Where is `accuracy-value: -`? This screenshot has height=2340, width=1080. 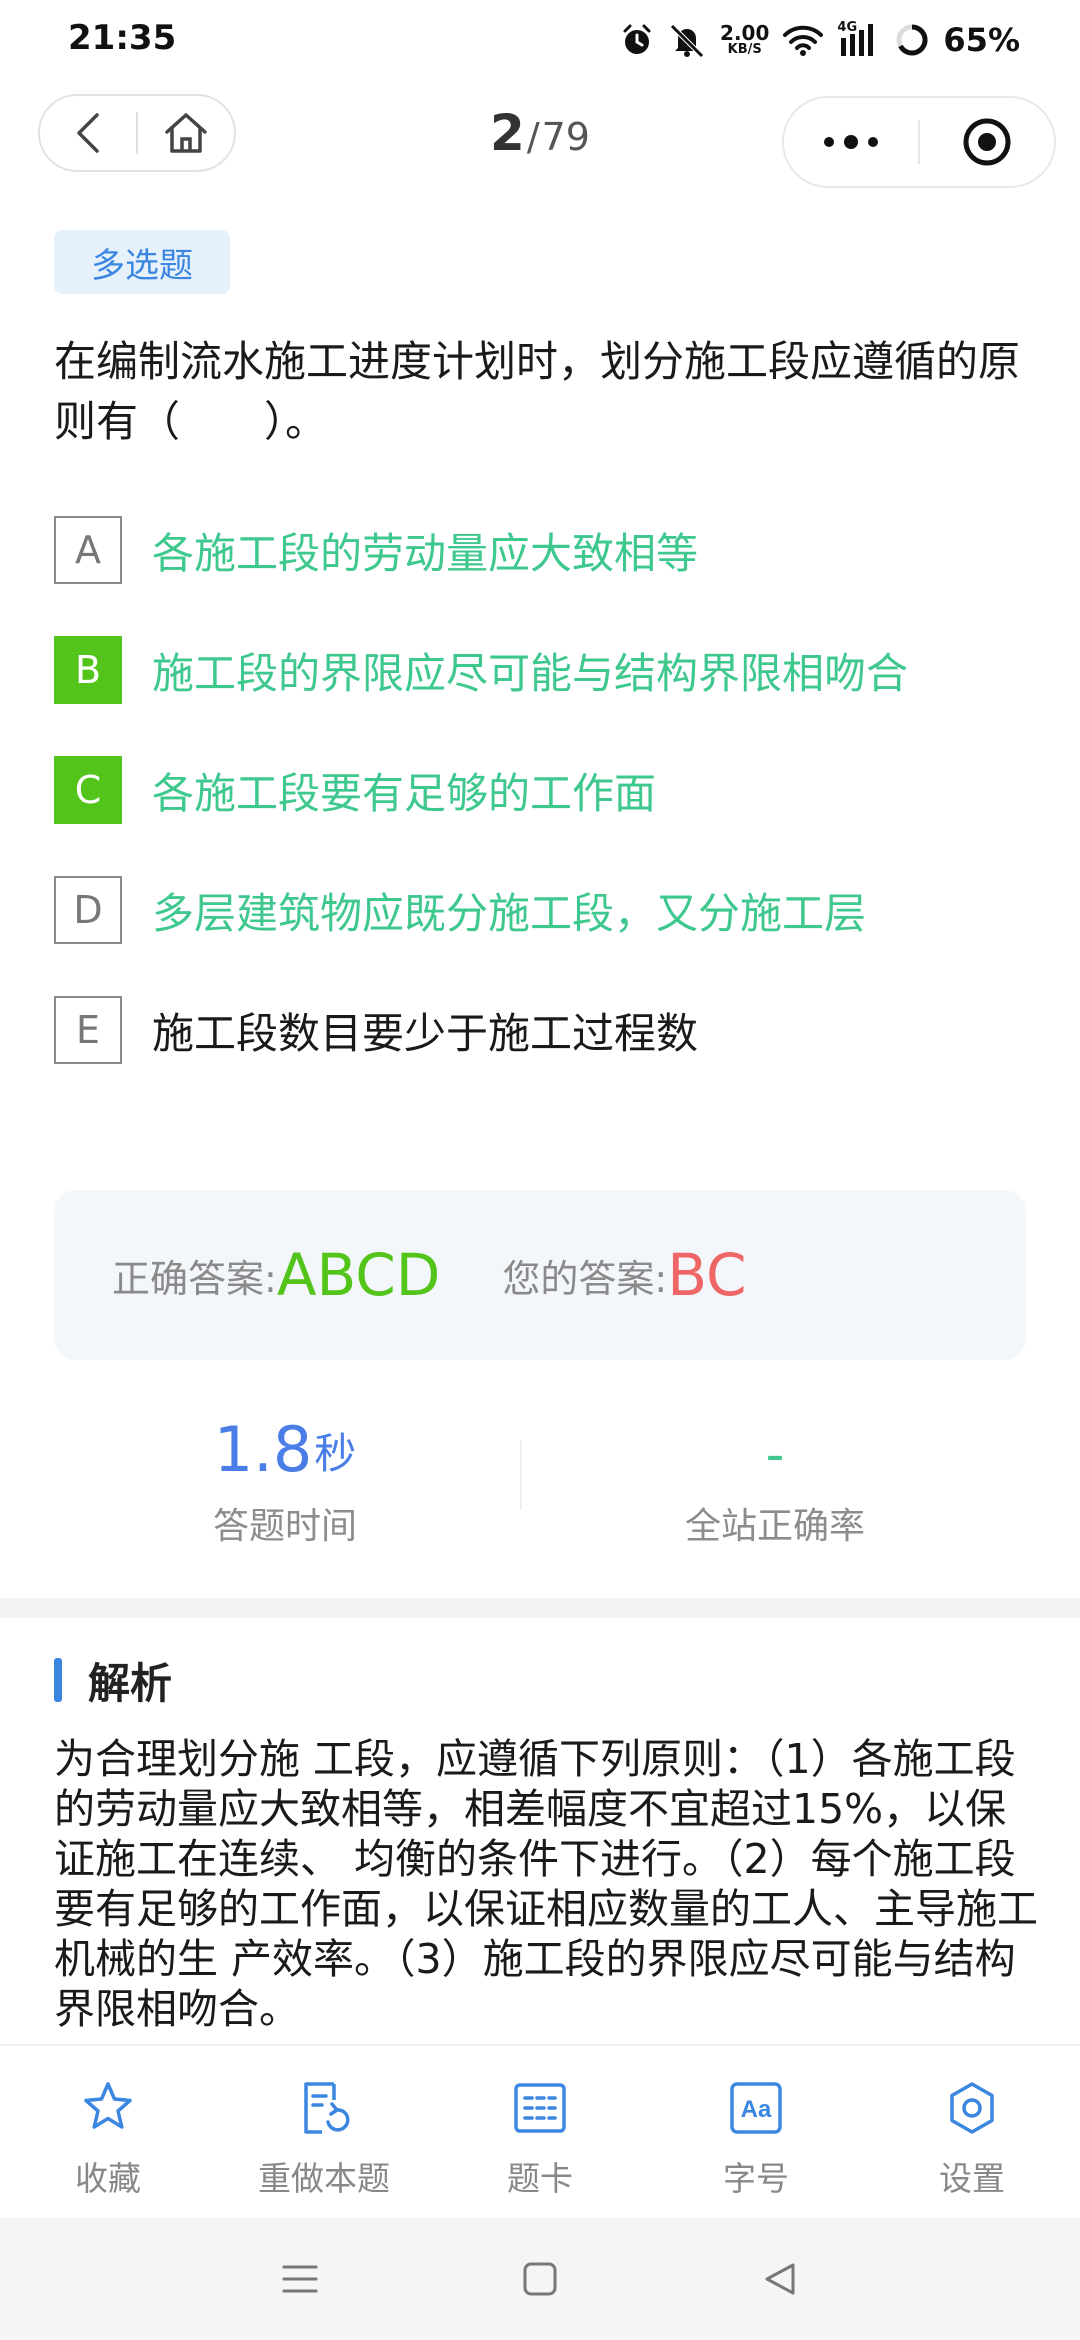
accuracy-value: - is located at coordinates (775, 1455).